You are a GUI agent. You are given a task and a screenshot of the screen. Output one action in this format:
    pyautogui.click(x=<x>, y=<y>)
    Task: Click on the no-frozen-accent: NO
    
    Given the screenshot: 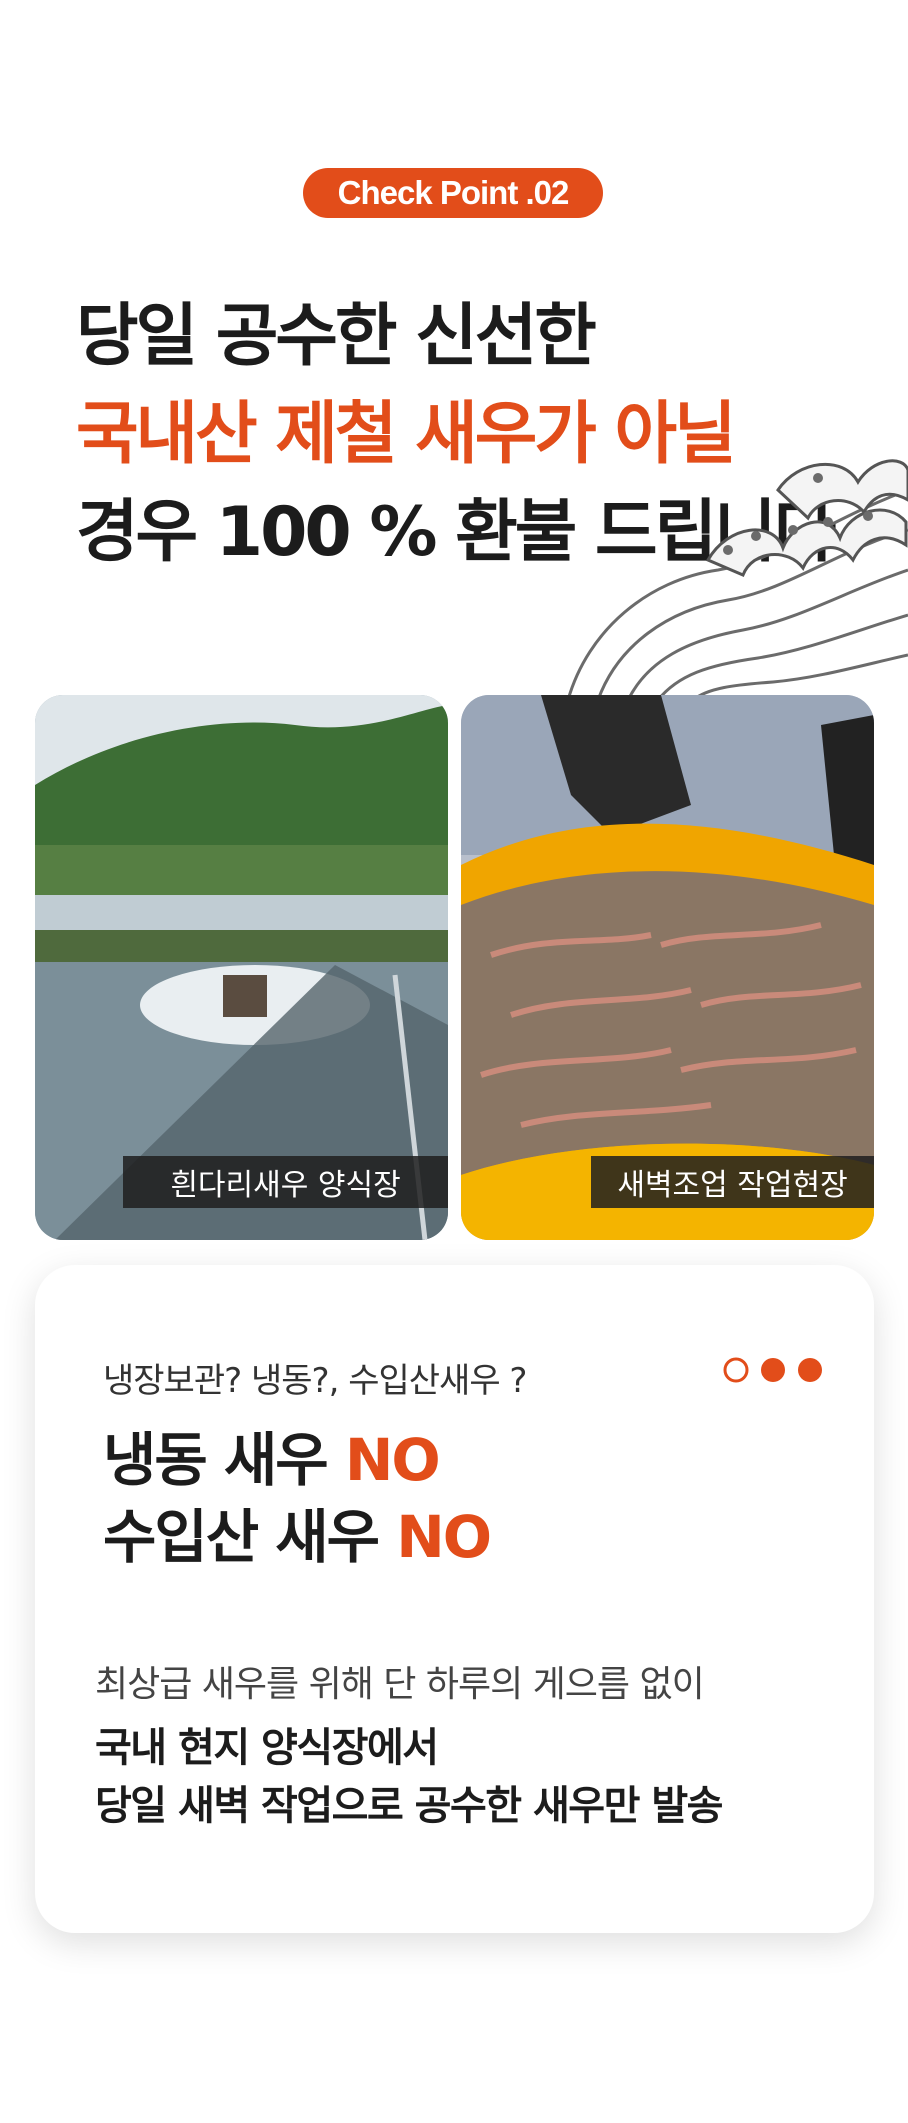 What is the action you would take?
    pyautogui.click(x=392, y=1460)
    